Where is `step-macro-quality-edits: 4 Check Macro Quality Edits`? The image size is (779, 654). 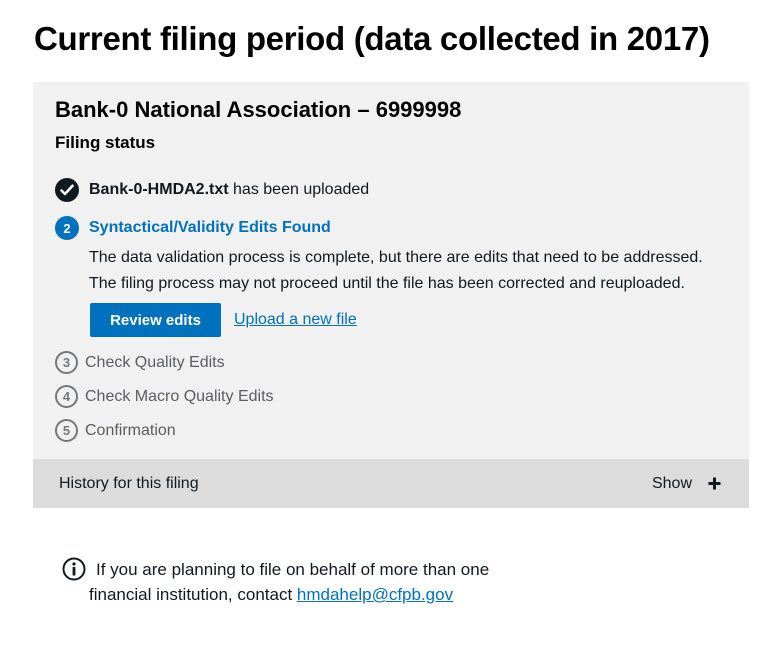 step-macro-quality-edits: 4 Check Macro Quality Edits is located at coordinates (164, 396).